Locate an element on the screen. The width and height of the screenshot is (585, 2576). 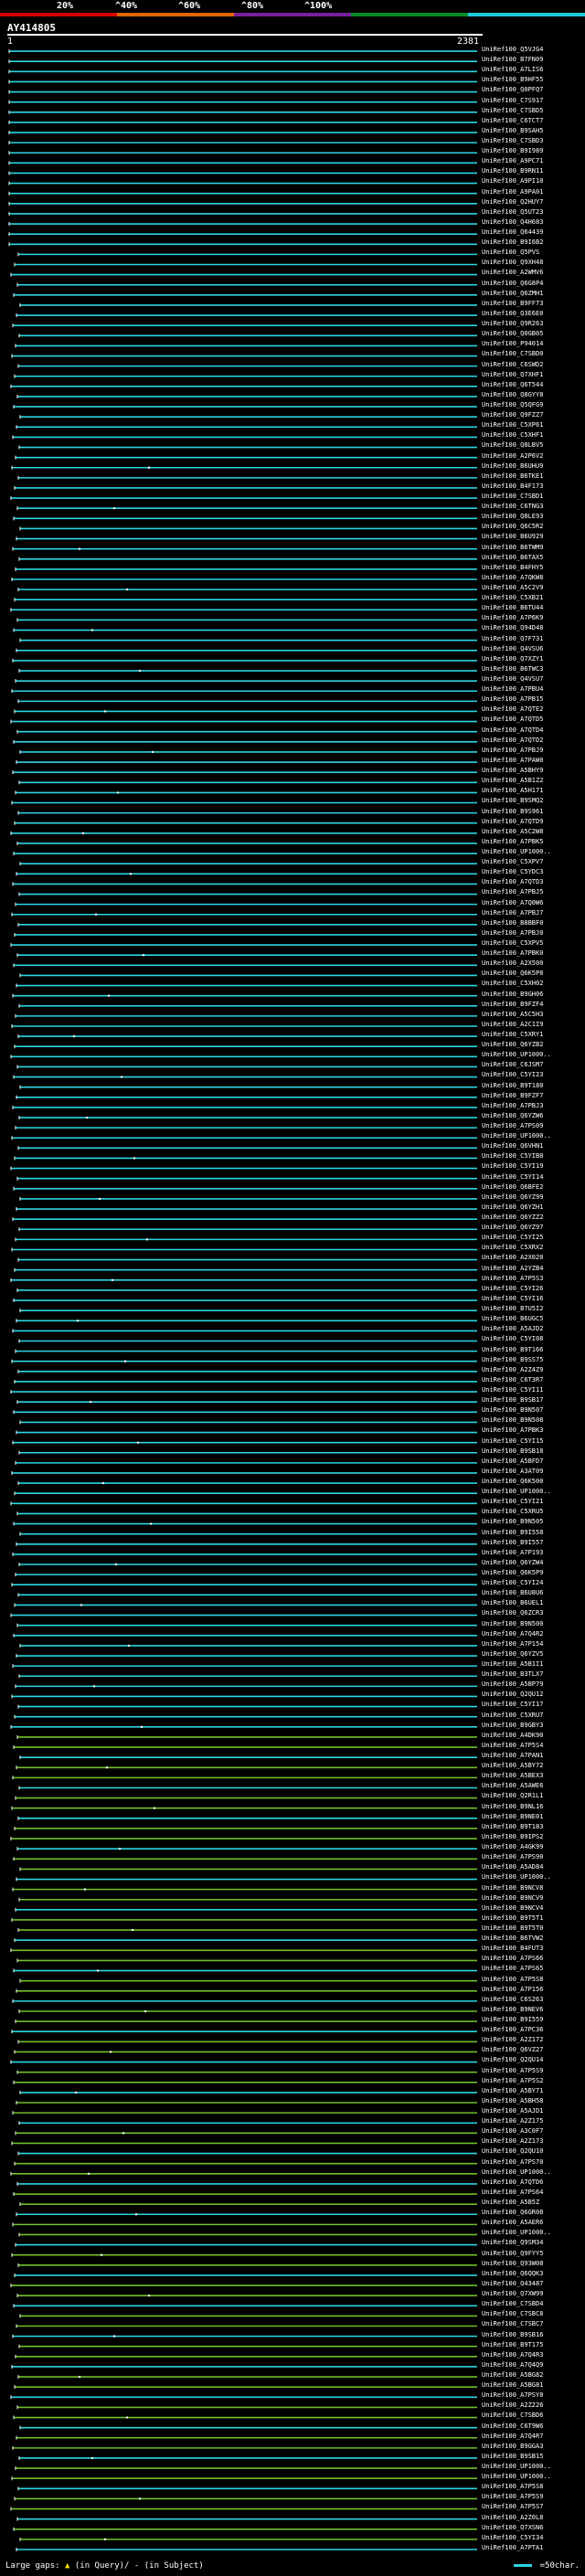
hit-label: UniRef100_Q2QU14 is located at coordinates (512, 2059).